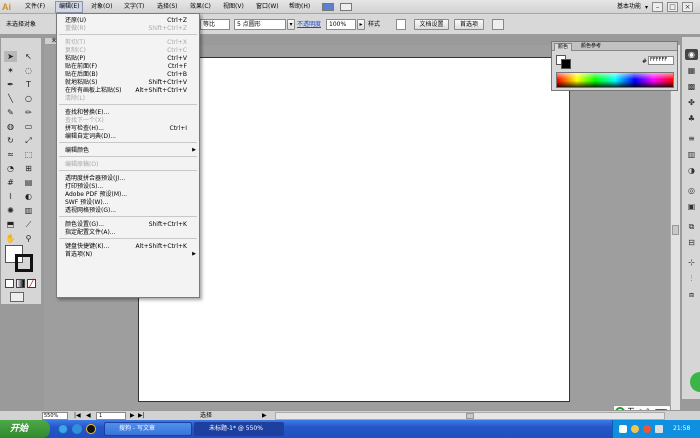 This screenshot has height=438, width=700. I want to click on menu-help: 帮助(H), so click(299, 7).